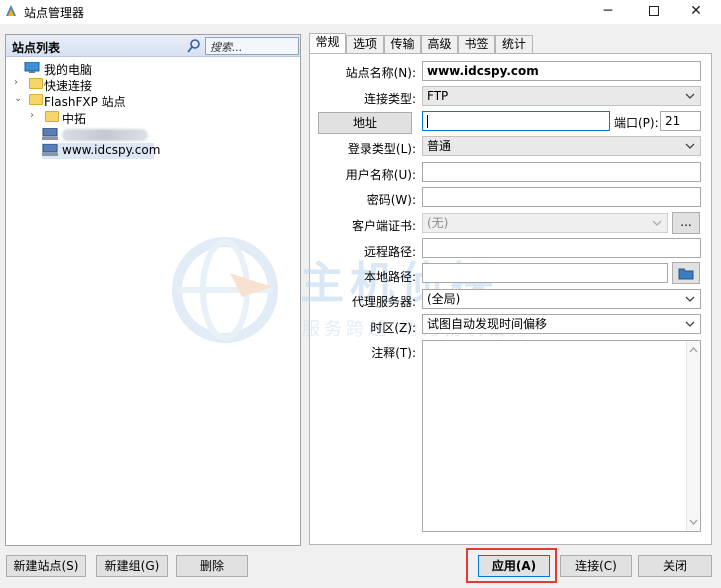  I want to click on maximize-icon, so click(654, 11).